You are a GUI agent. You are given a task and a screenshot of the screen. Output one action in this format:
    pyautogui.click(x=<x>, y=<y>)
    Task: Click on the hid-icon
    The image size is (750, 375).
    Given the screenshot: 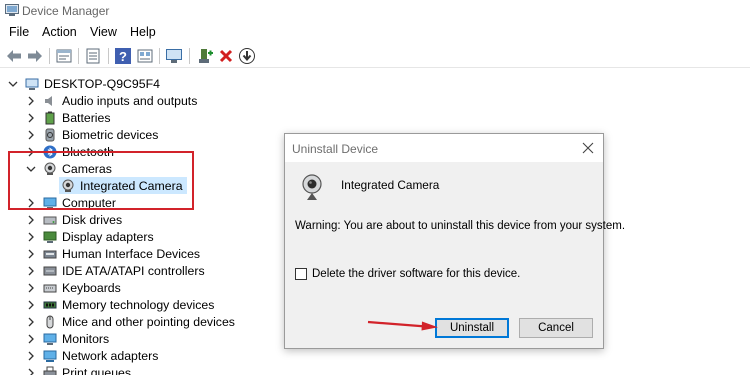 What is the action you would take?
    pyautogui.click(x=50, y=254)
    